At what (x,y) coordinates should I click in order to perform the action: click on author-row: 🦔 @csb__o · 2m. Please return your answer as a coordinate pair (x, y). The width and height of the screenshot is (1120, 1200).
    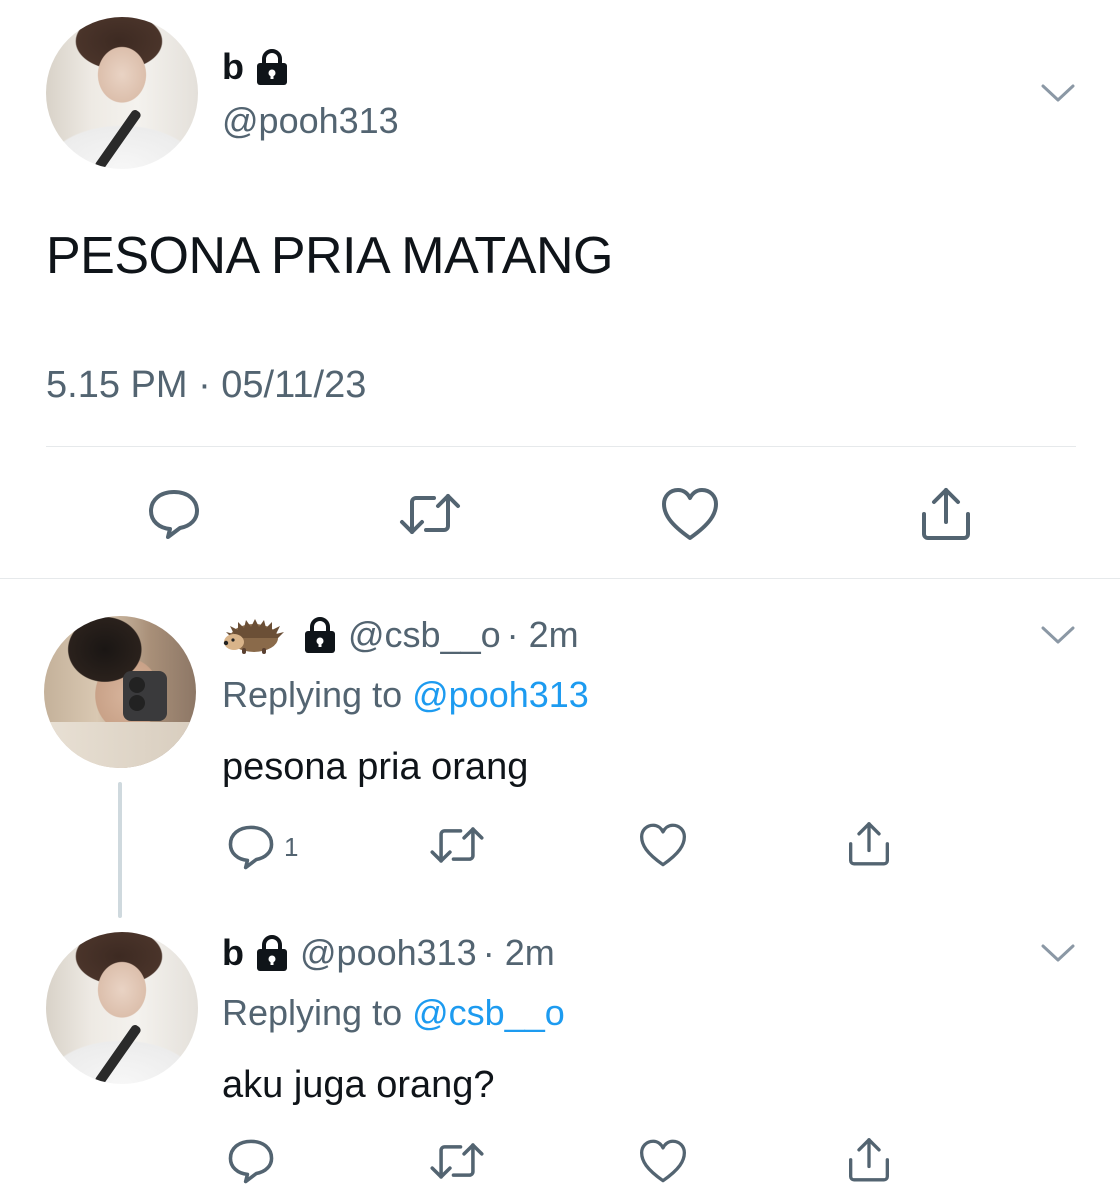
    Looking at the image, I should click on (400, 635).